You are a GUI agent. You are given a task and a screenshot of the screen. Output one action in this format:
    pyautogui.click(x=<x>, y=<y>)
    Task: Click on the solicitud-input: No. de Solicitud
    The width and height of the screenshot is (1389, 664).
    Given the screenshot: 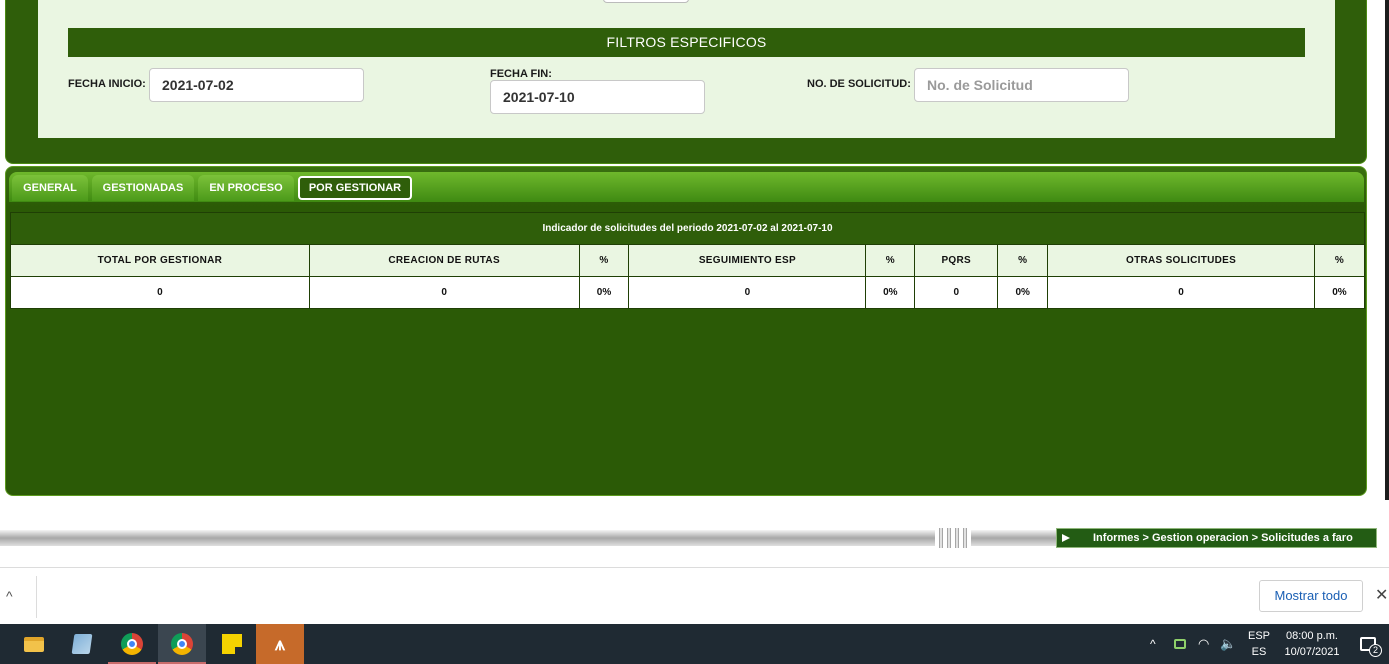 What is the action you would take?
    pyautogui.click(x=1021, y=85)
    